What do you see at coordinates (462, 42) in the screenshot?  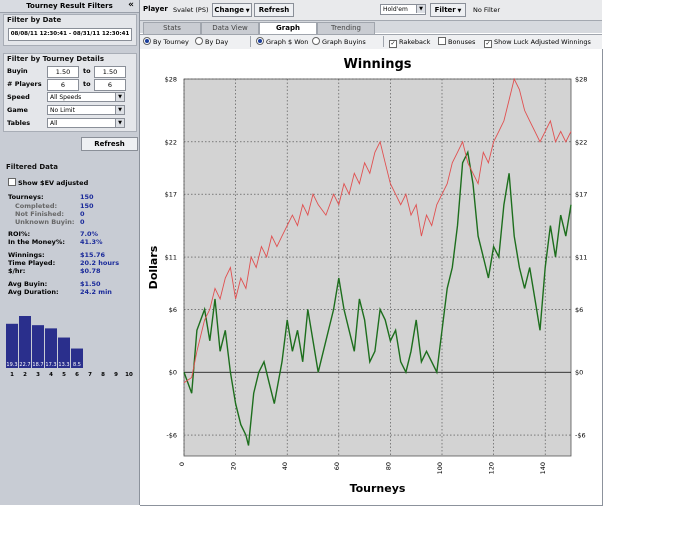 I see `bonuses-label: Bonuses` at bounding box center [462, 42].